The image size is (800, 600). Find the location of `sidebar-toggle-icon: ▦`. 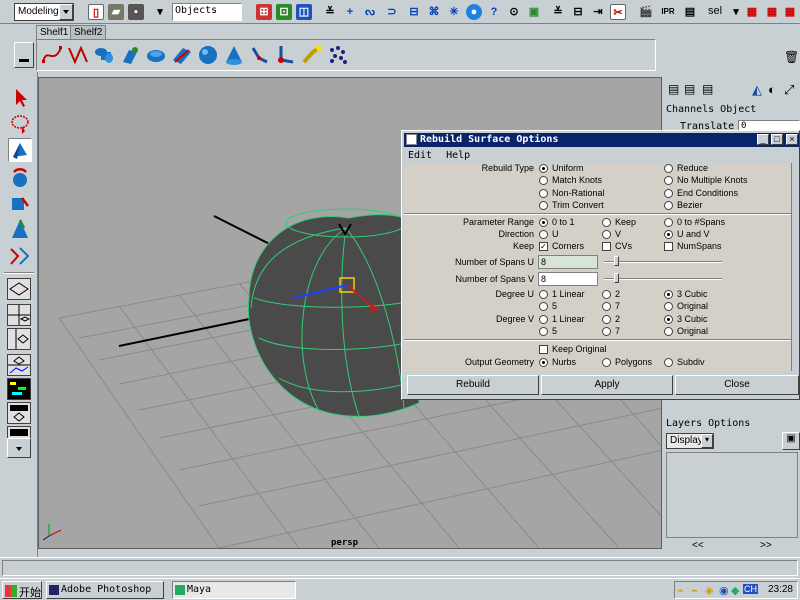

sidebar-toggle-icon: ▦ is located at coordinates (752, 12).